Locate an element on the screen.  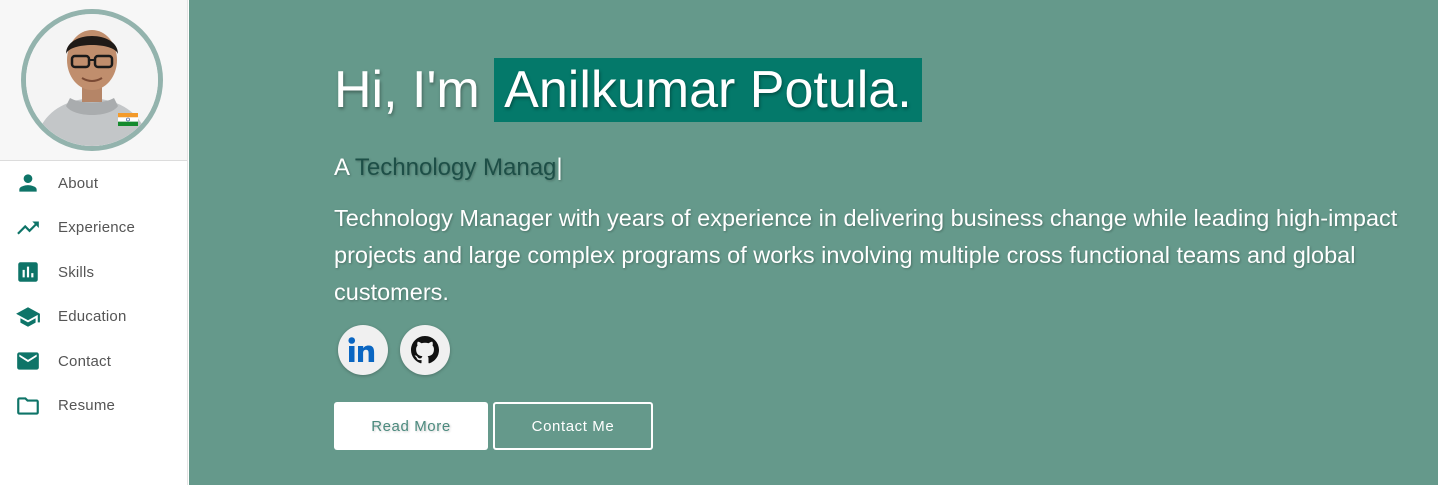
avatar-photo is located at coordinates (92, 80).